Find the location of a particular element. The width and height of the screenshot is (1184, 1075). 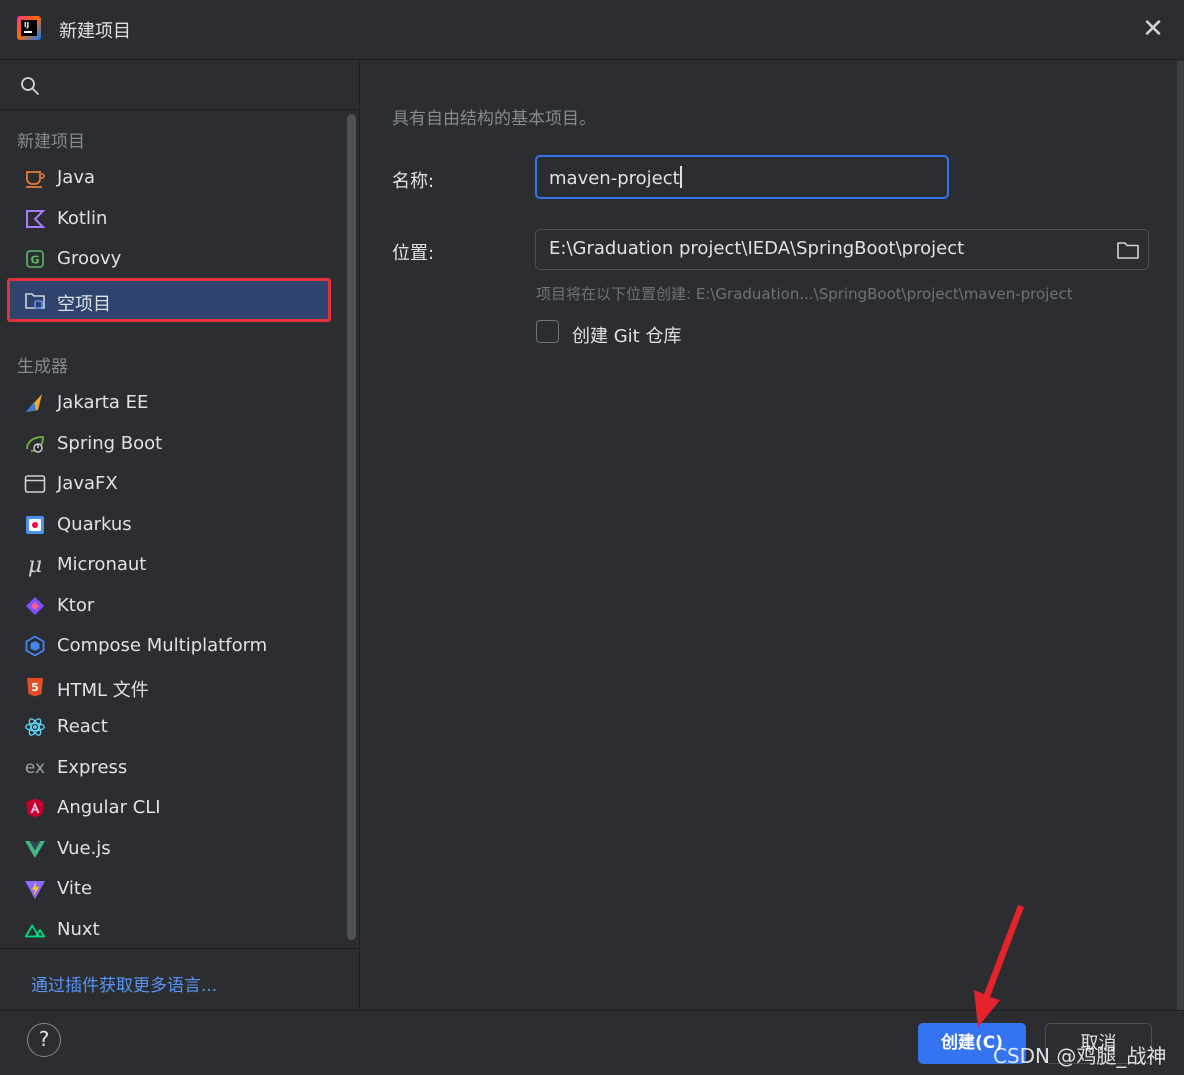

sidebar-item-java: Java is located at coordinates (169, 178).